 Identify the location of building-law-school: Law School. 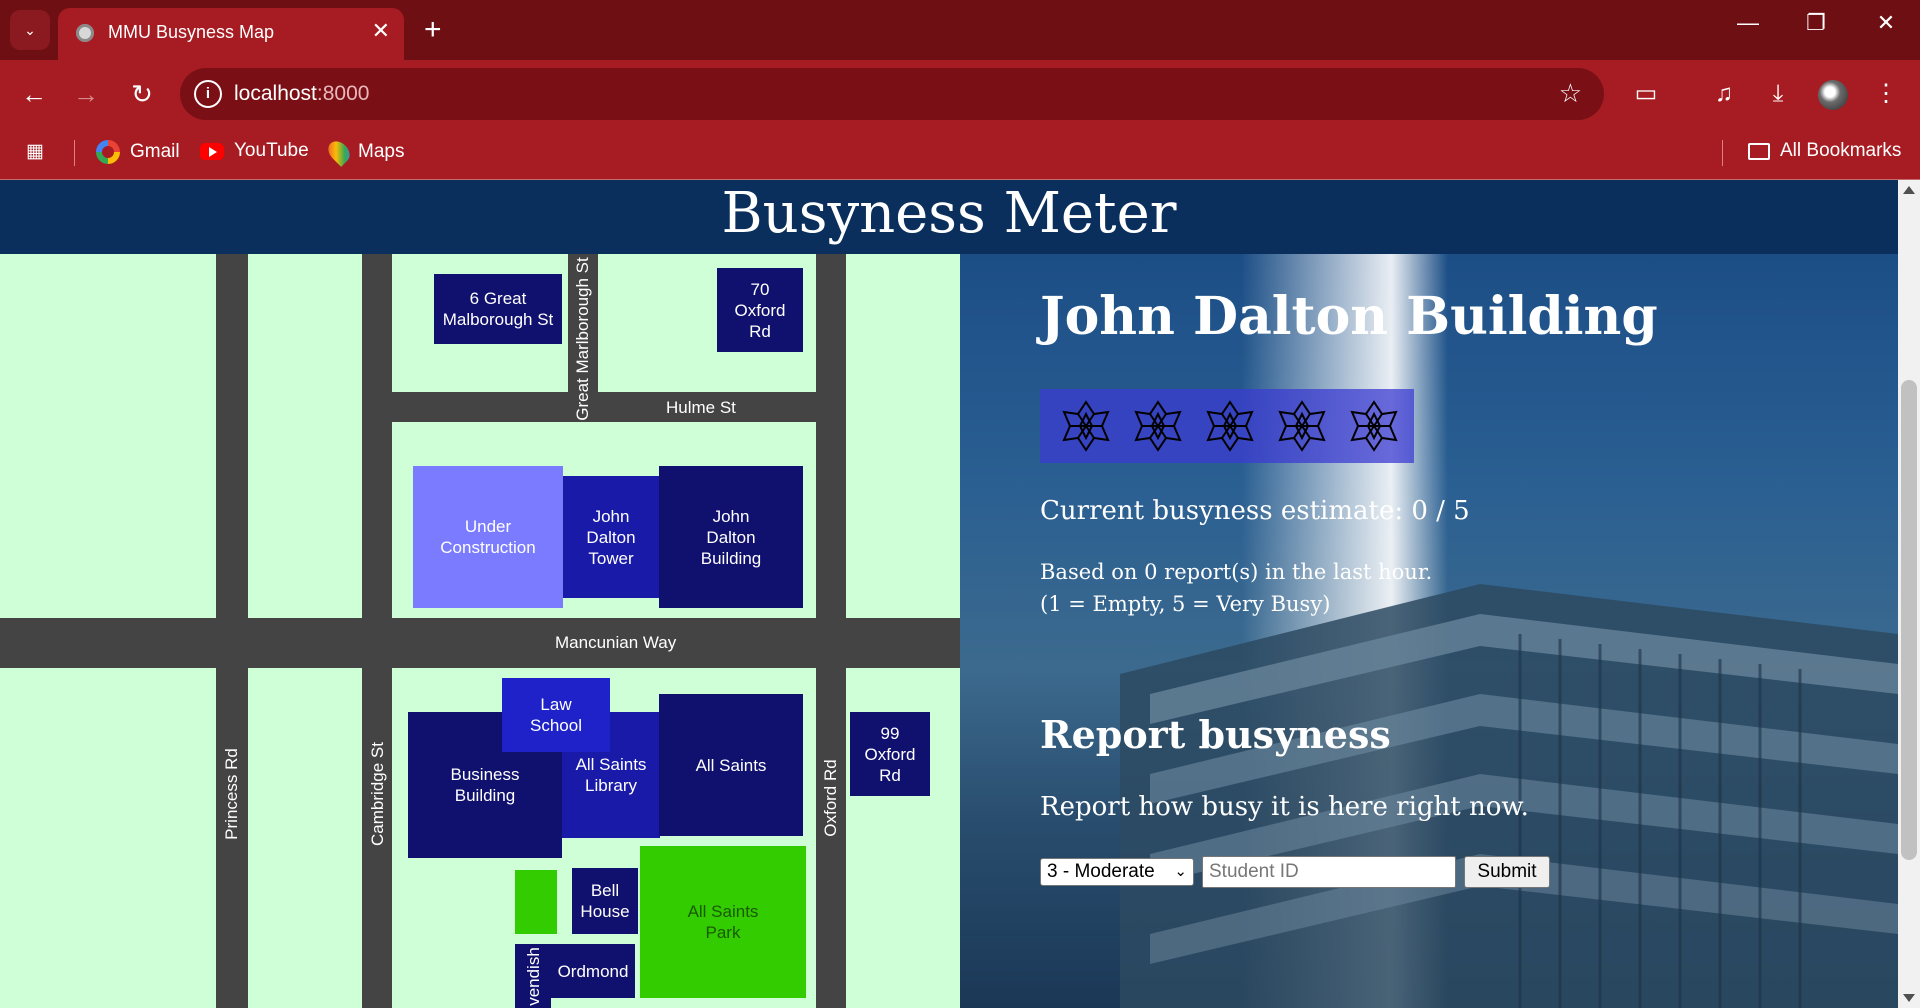
(556, 715).